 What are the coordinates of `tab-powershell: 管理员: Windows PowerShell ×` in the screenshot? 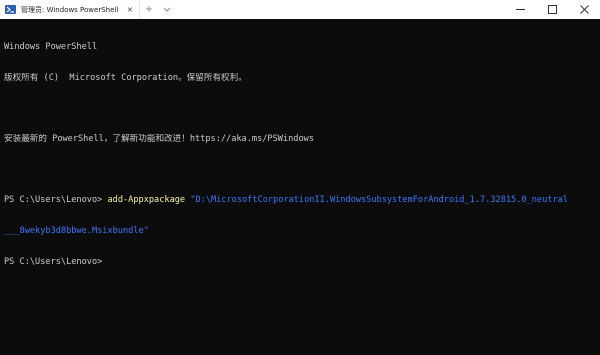 It's located at (70, 9).